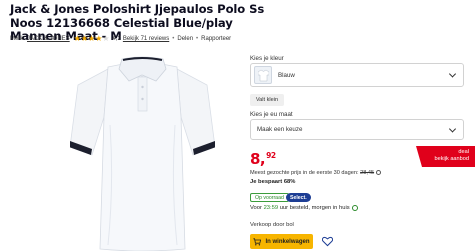 The width and height of the screenshot is (475, 251). I want to click on reference-price-value: 28,45, so click(367, 173).